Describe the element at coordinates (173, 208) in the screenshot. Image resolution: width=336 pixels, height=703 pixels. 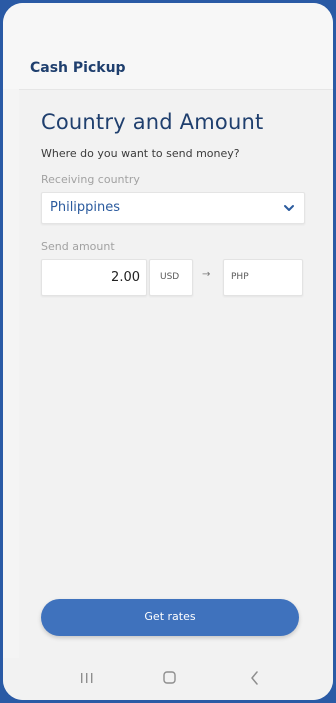
I see `receiving-country-select: Philippines` at that location.